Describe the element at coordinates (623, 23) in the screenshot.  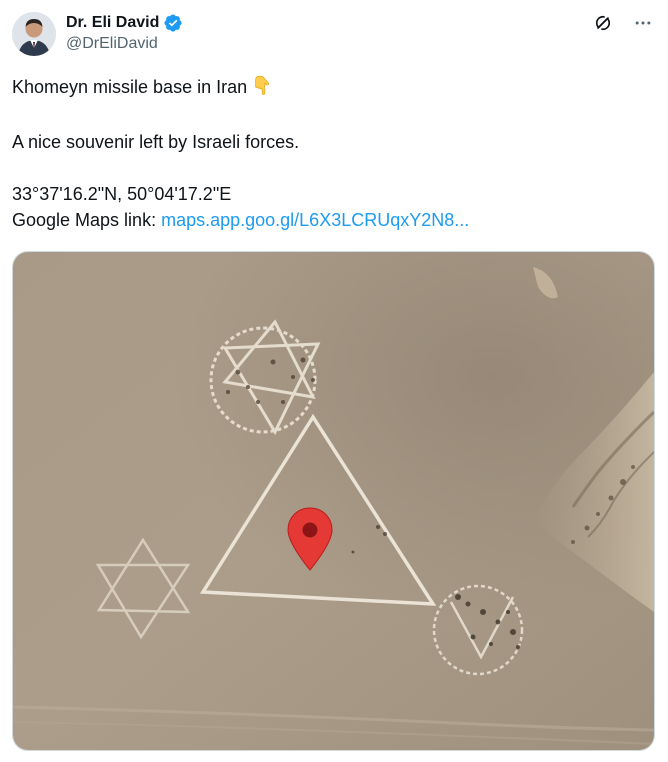
I see `top-actions` at that location.